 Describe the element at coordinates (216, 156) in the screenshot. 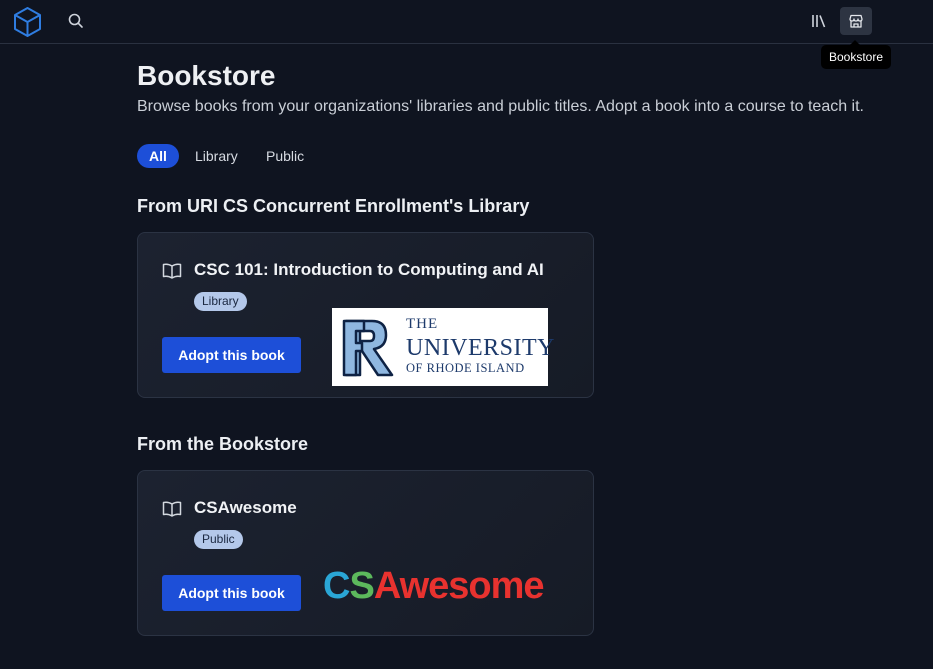

I see `filter-library: Library` at that location.